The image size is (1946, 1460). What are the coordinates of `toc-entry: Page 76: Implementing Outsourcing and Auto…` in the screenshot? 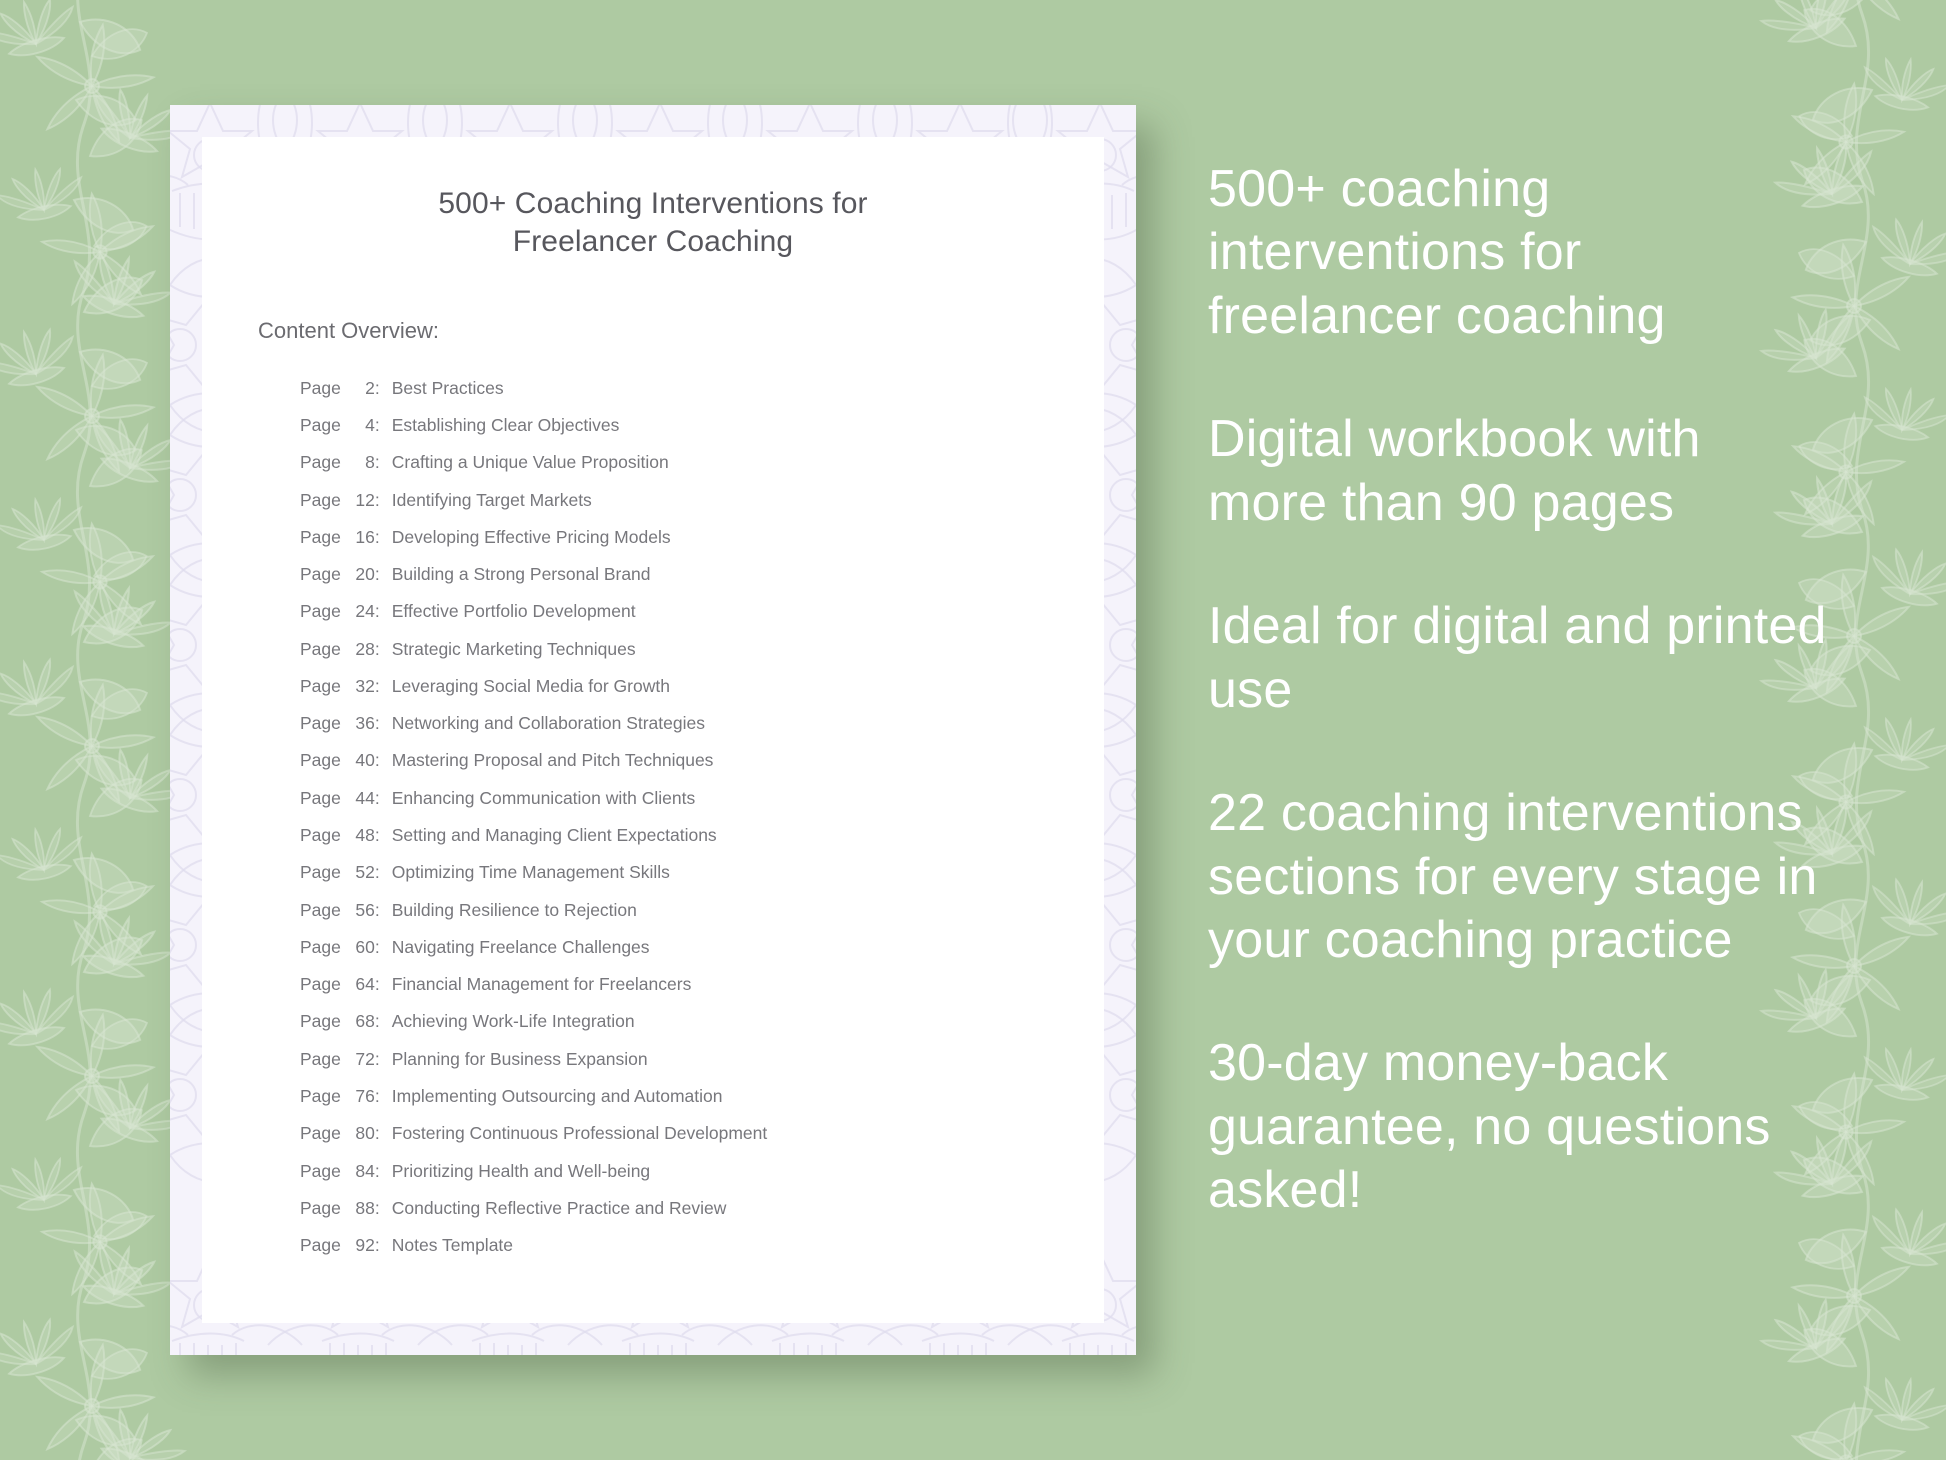 It's located at (653, 1096).